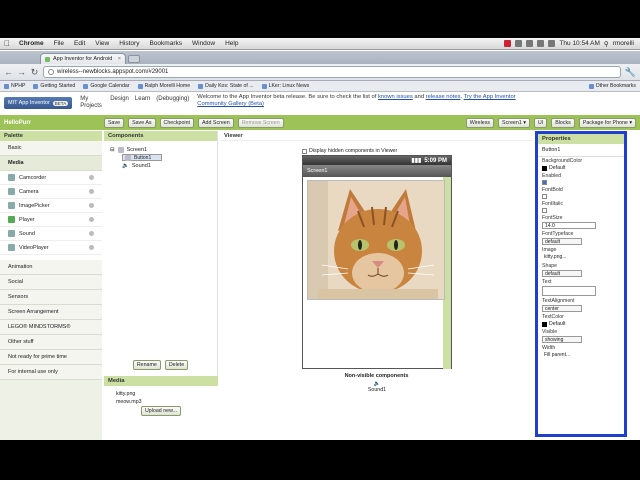 This screenshot has width=640, height=480. What do you see at coordinates (51, 327) in the screenshot?
I see `palette-lego: LEGO® MINDSTORMS®` at bounding box center [51, 327].